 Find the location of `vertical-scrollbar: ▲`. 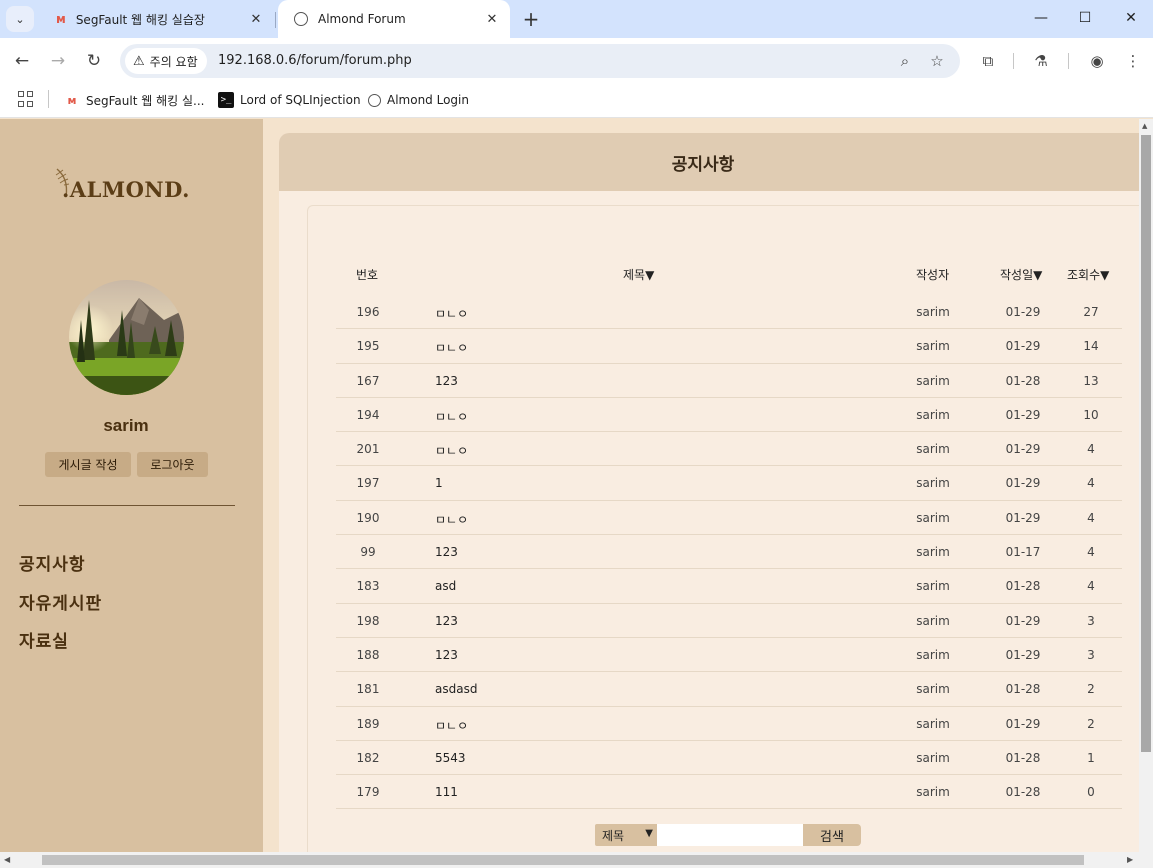

vertical-scrollbar: ▲ is located at coordinates (1146, 485).